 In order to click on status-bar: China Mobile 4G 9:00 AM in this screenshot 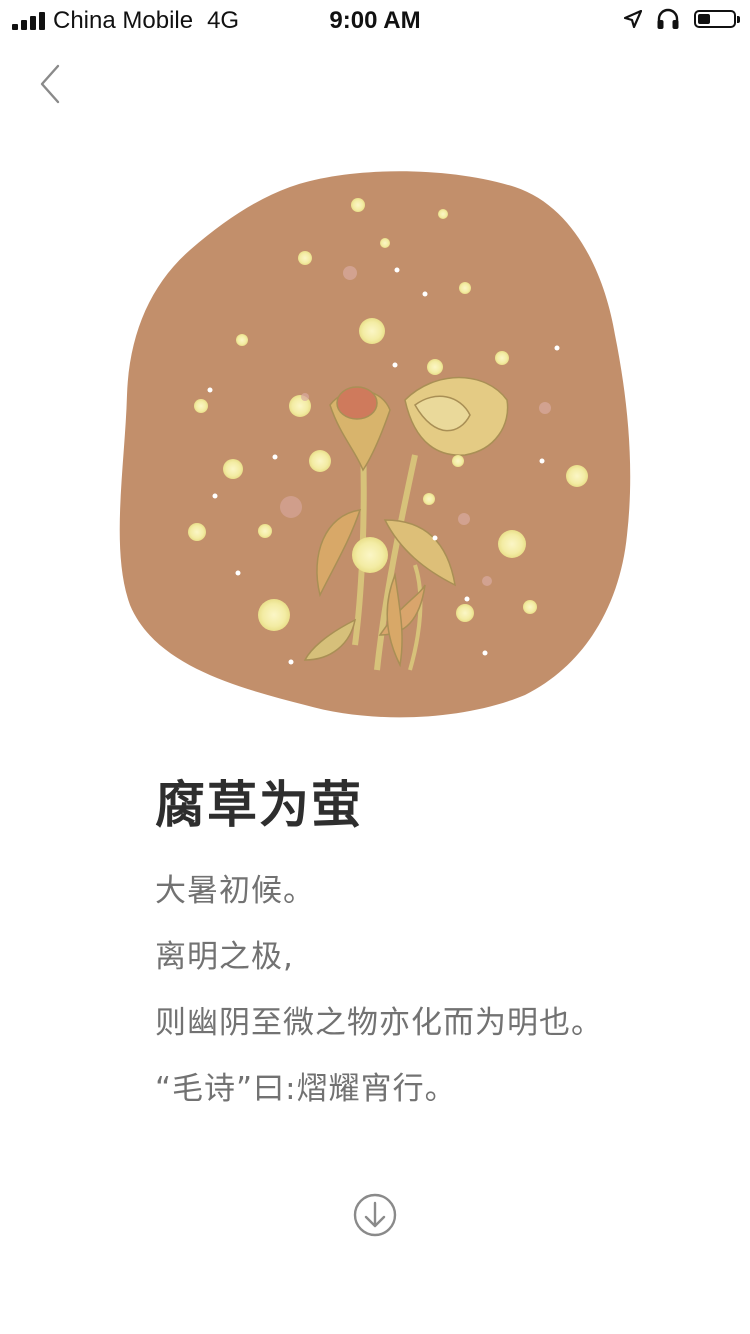, I will do `click(375, 20)`.